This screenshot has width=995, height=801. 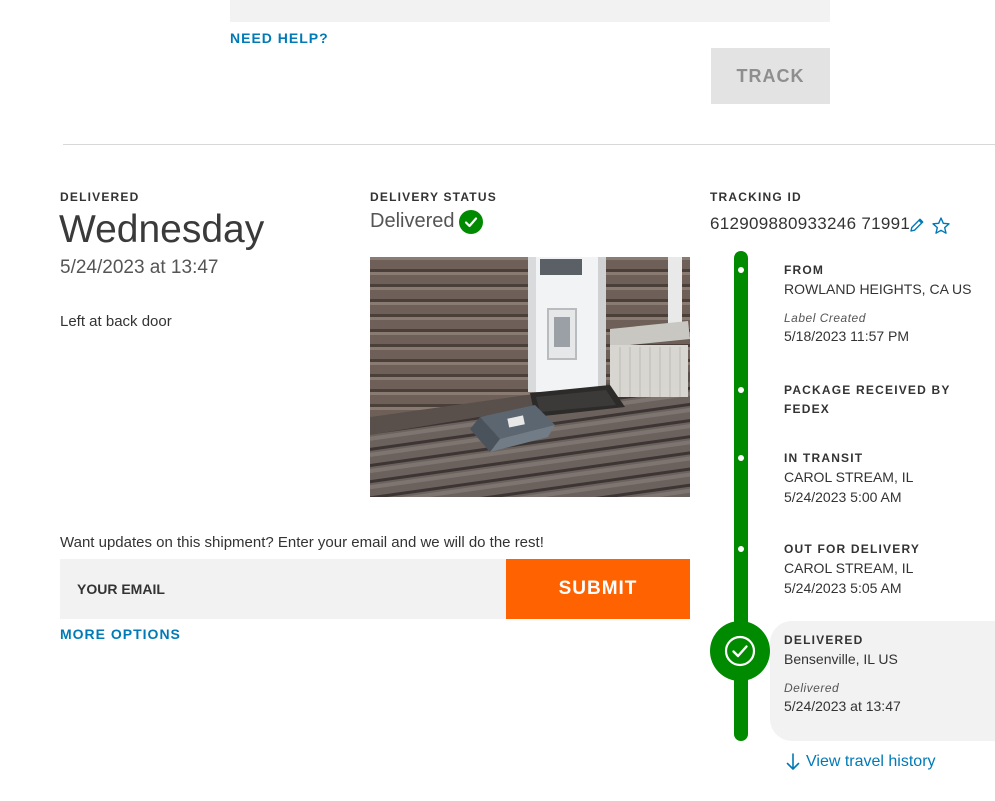 What do you see at coordinates (824, 640) in the screenshot?
I see `event-title: DELIVERED` at bounding box center [824, 640].